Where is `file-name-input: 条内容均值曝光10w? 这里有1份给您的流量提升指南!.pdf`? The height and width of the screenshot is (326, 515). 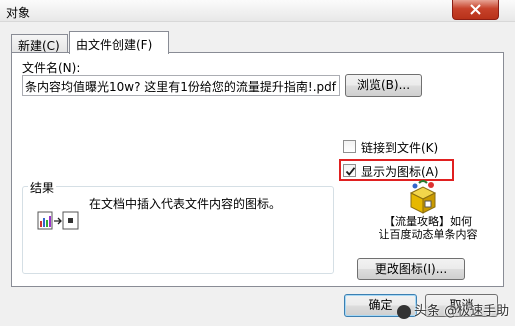 file-name-input: 条内容均值曝光10w? 这里有1份给您的流量提升指南!.pdf is located at coordinates (181, 85).